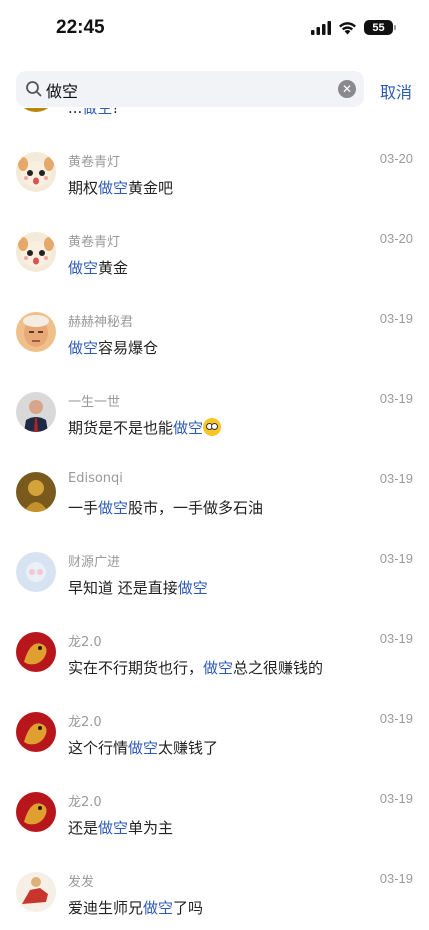  What do you see at coordinates (128, 348) in the screenshot?
I see `message-segment: 容易爆仓` at bounding box center [128, 348].